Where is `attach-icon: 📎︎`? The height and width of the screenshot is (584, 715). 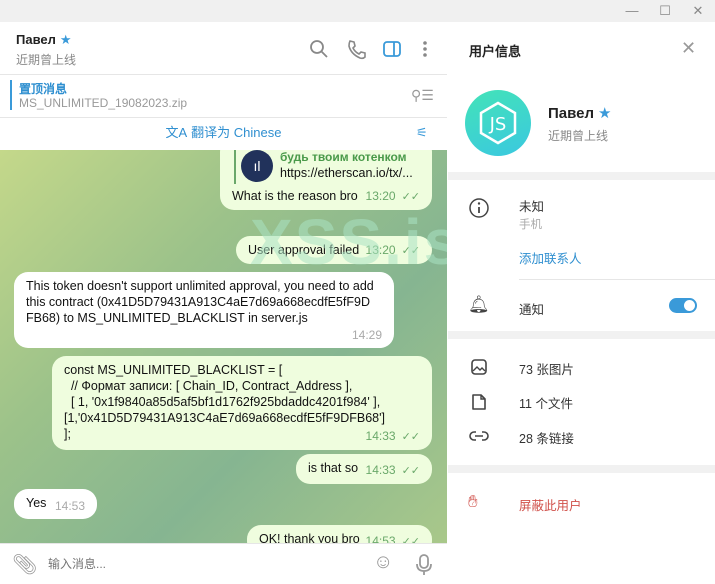 attach-icon: 📎︎ is located at coordinates (24, 564).